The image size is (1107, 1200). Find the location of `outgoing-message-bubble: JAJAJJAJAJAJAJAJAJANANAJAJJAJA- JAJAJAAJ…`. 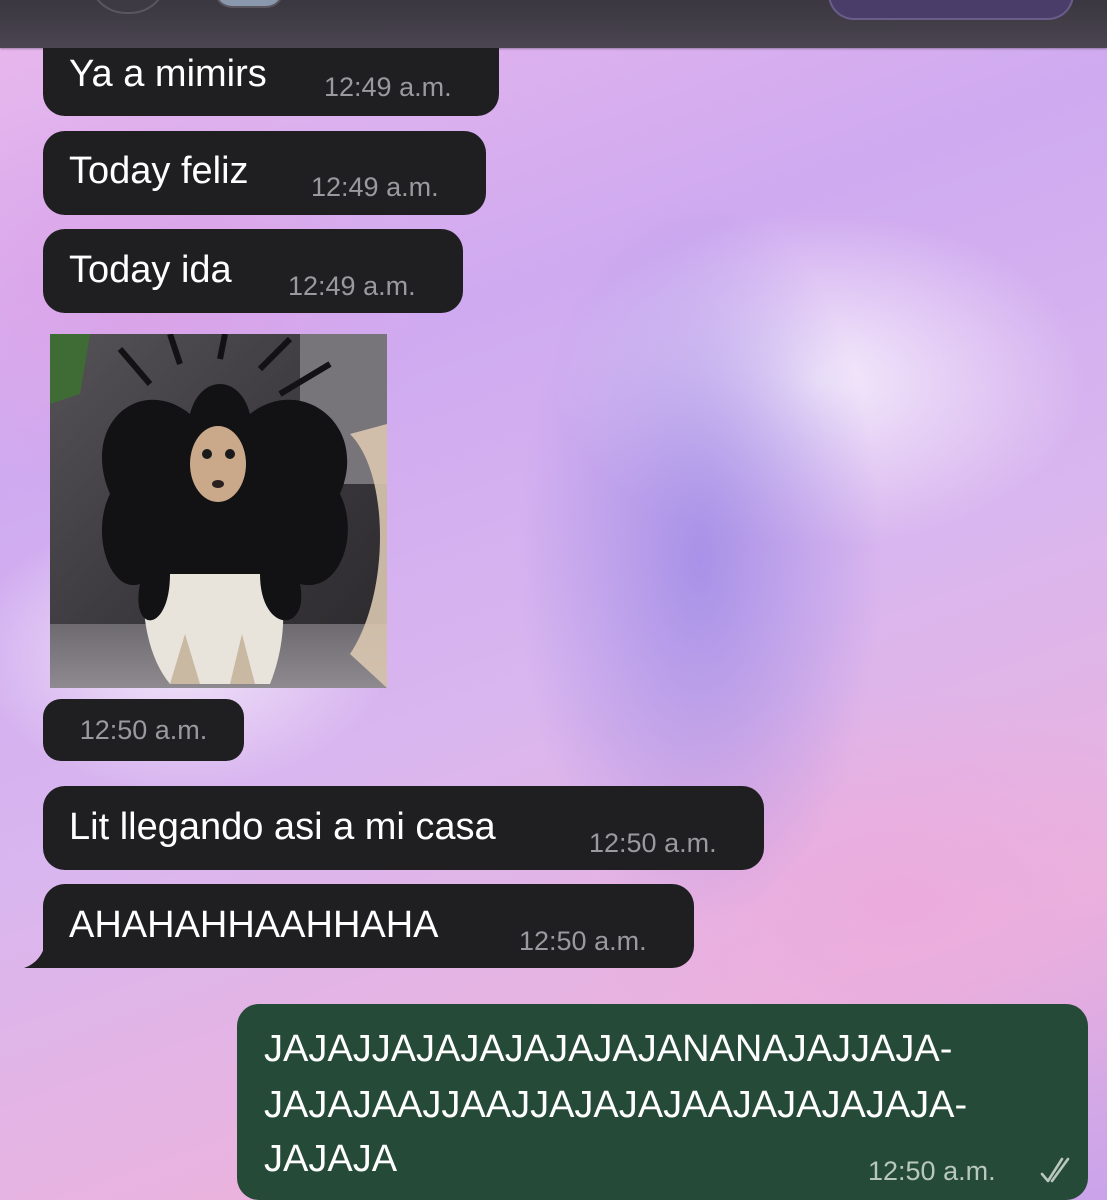

outgoing-message-bubble: JAJAJJAJAJAJAJAJAJANANAJAJJAJA- JAJAJAAJ… is located at coordinates (662, 1102).